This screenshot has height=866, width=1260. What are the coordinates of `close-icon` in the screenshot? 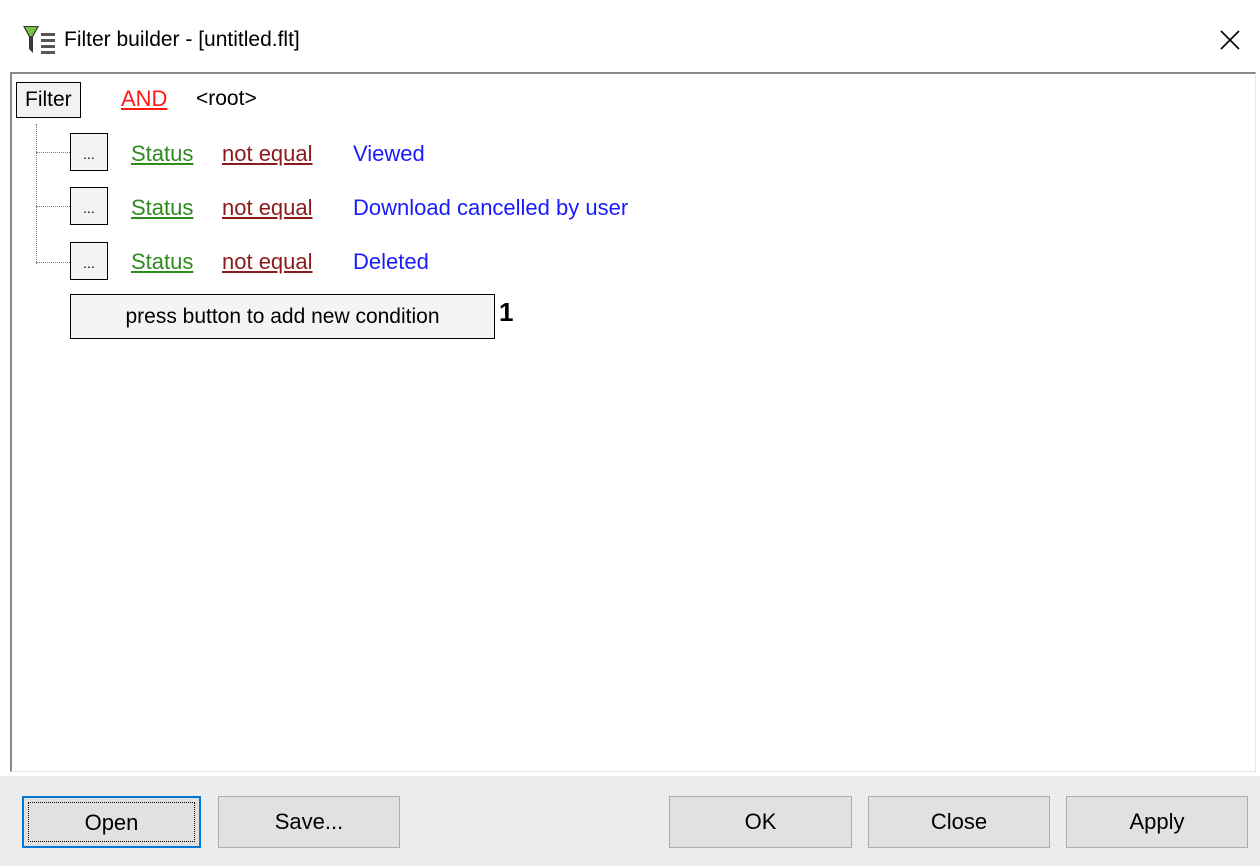 It's located at (1230, 40).